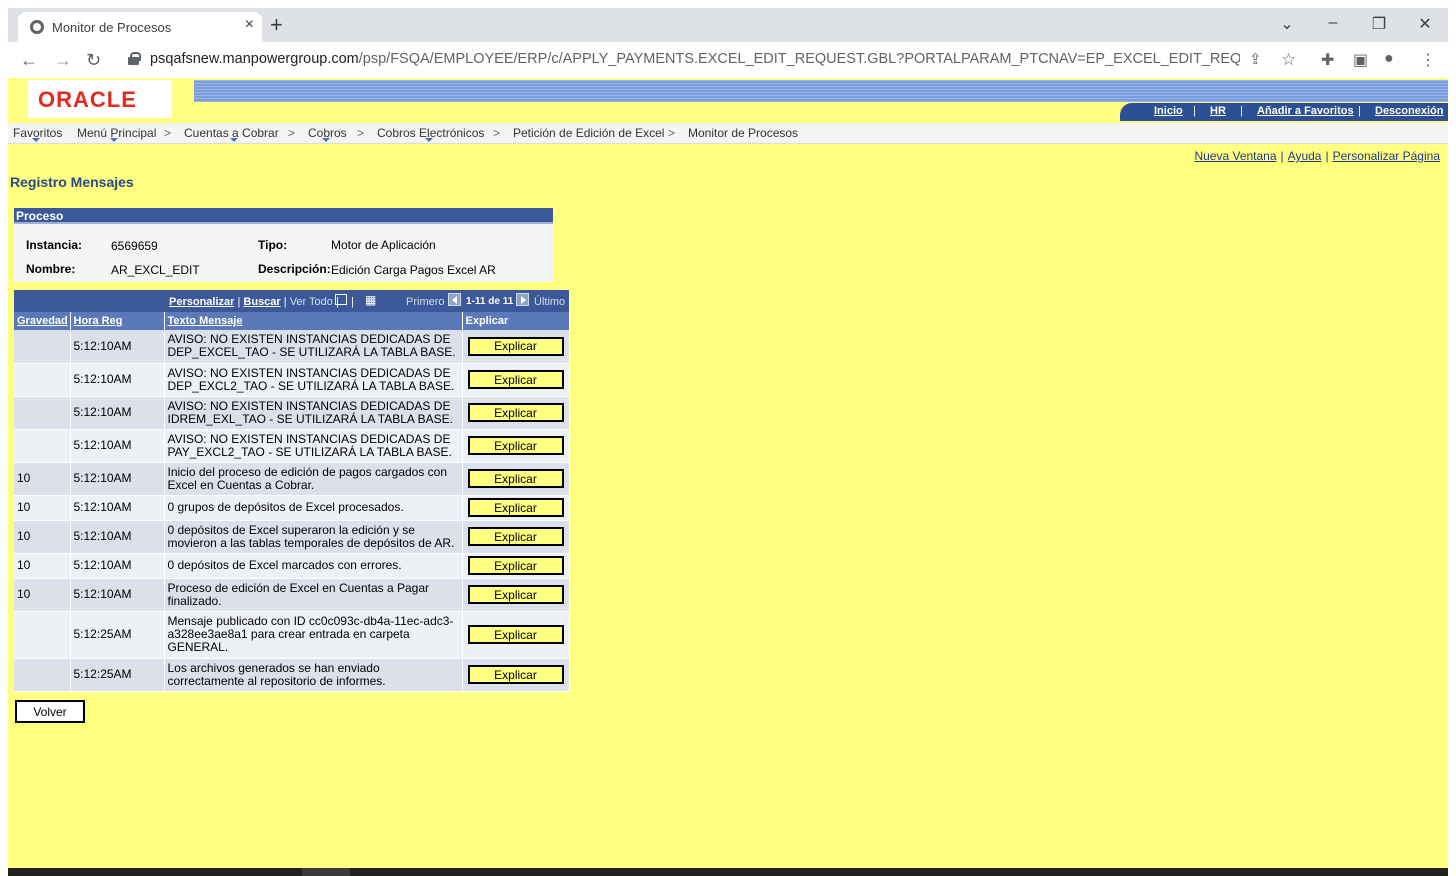 This screenshot has height=876, width=1456. I want to click on nombre-label: Nombre:, so click(51, 269).